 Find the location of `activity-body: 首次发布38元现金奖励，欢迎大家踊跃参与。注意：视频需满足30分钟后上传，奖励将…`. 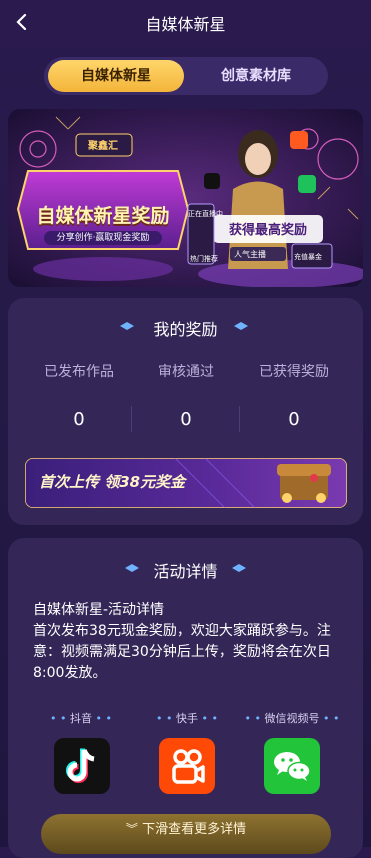

activity-body: 首次发布38元现金奖励，欢迎大家踊跃参与。注意：视频需满足30分钟后上传，奖励将… is located at coordinates (182, 652).